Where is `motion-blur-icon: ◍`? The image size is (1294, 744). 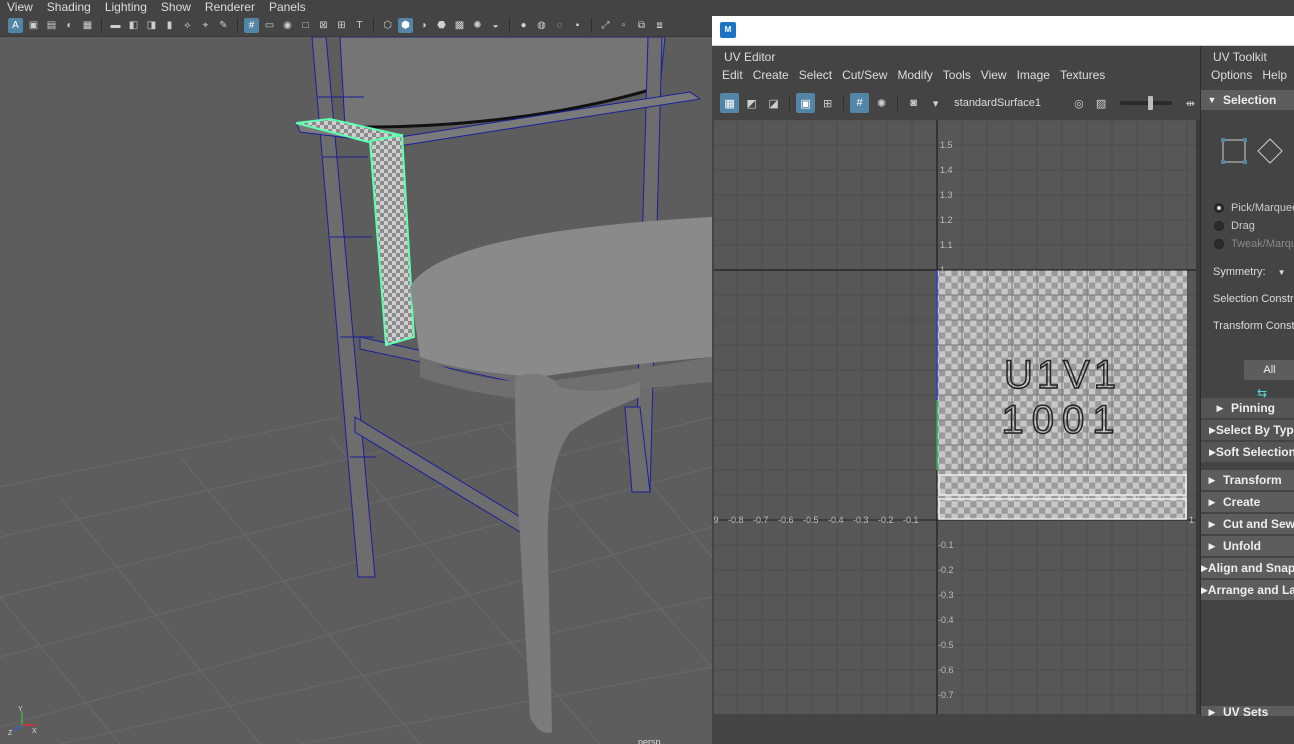
motion-blur-icon: ◍ is located at coordinates (541, 25).